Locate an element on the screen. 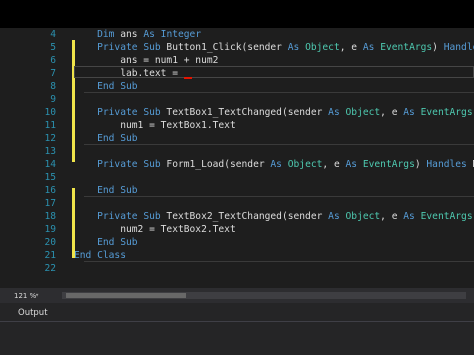 The width and height of the screenshot is (474, 355). line-number: 21 is located at coordinates (50, 255).